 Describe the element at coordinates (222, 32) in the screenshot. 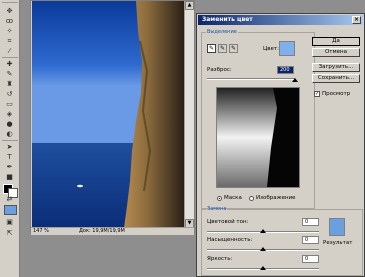

I see `selection-group-label: Выделение` at that location.